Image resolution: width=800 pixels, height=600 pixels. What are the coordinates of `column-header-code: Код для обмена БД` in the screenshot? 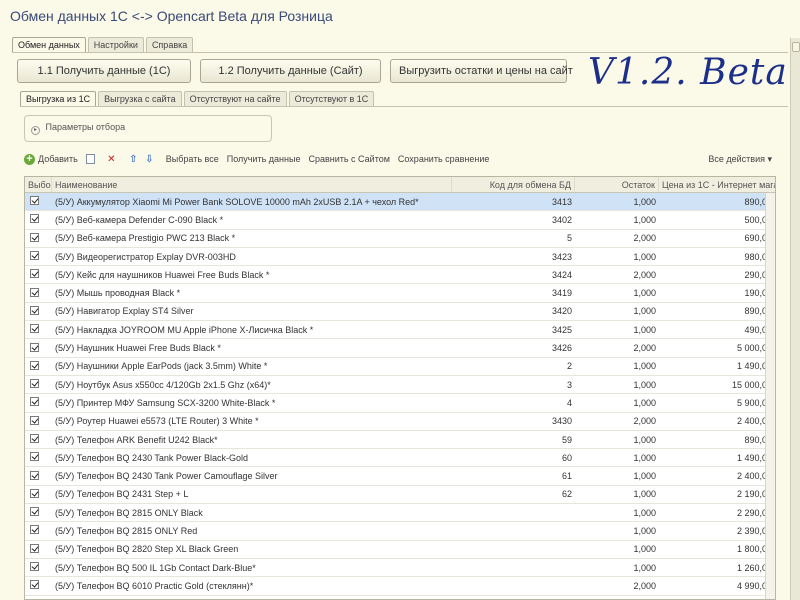 It's located at (513, 184).